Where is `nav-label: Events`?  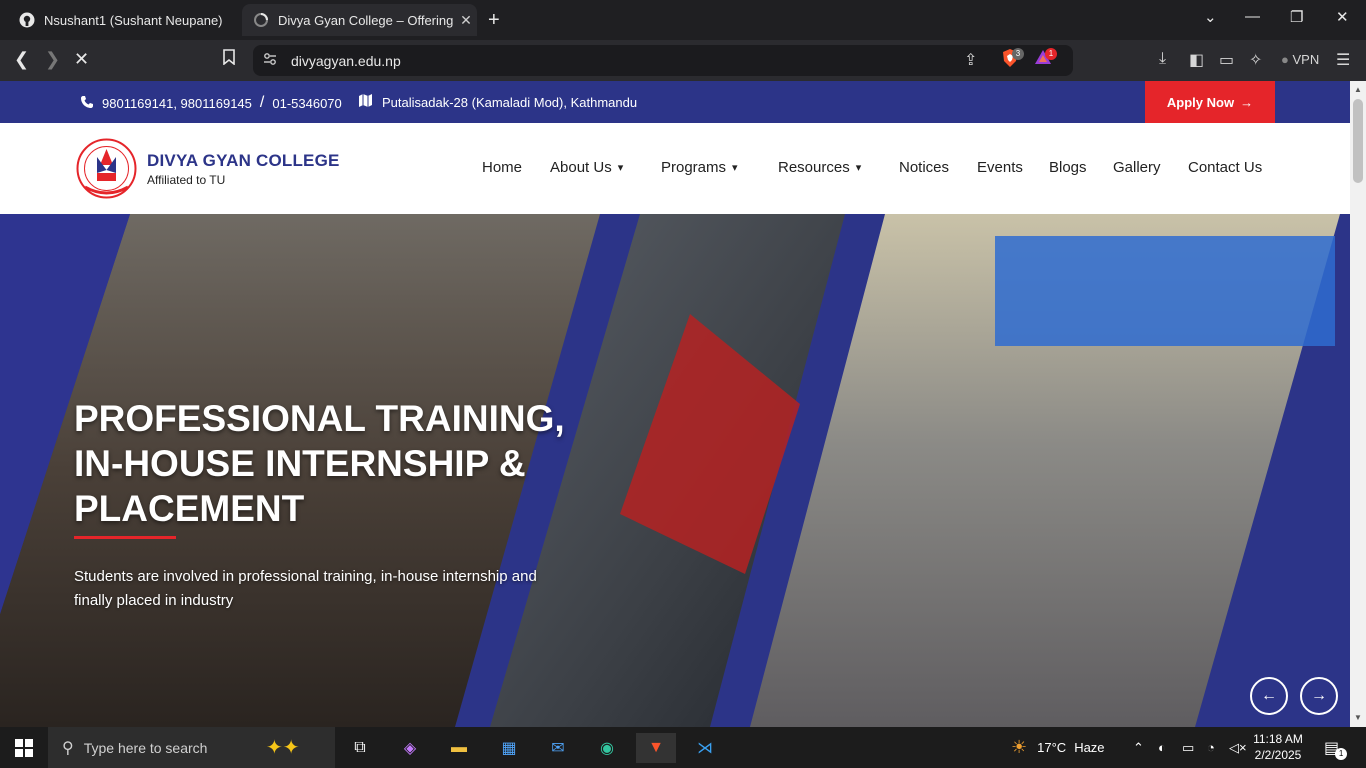 nav-label: Events is located at coordinates (1000, 167).